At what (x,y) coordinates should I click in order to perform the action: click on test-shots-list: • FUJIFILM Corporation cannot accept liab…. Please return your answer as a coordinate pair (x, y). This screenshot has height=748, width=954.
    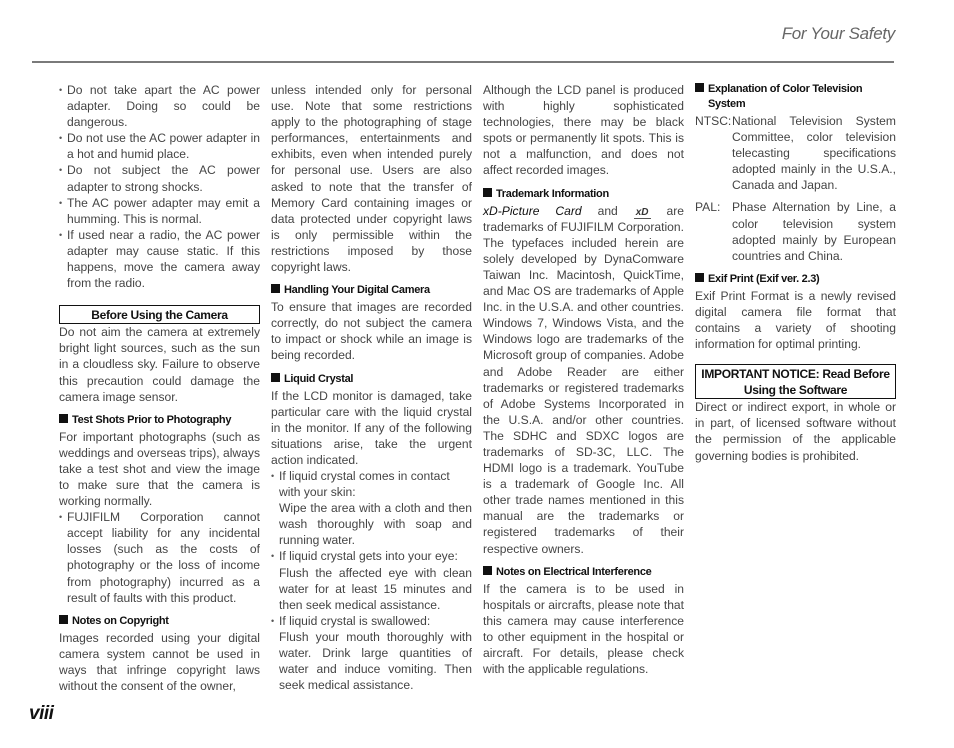
    Looking at the image, I should click on (159, 557).